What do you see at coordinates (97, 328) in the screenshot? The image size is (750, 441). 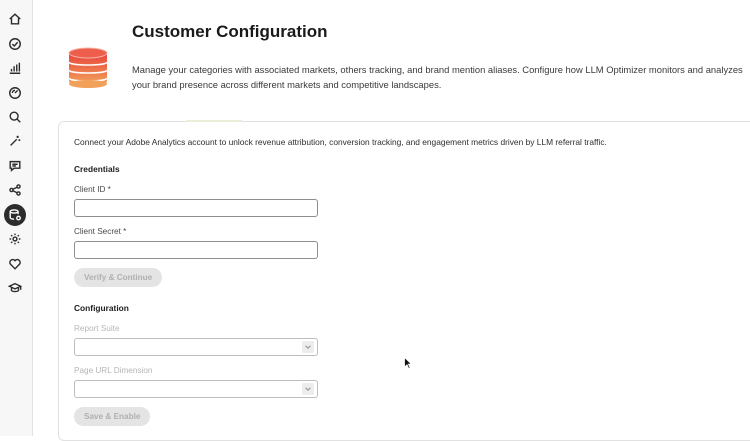 I see `report-suite-label: Report Suite` at bounding box center [97, 328].